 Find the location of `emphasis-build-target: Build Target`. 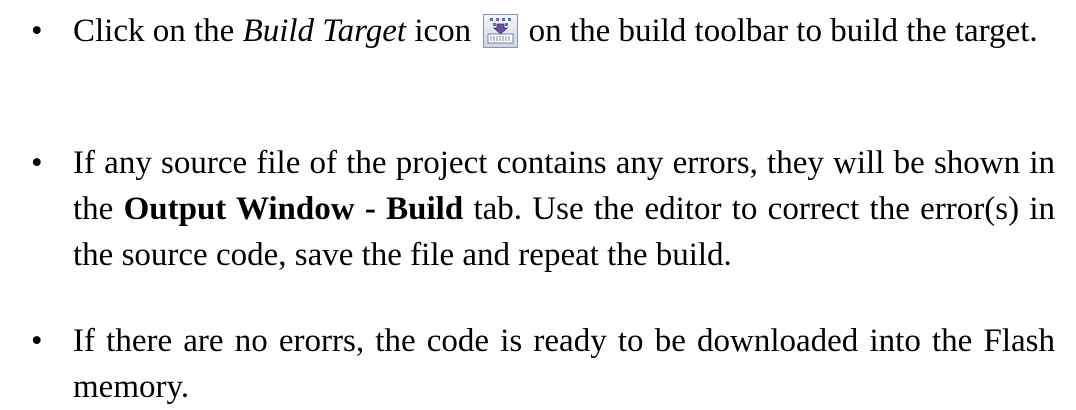

emphasis-build-target: Build Target is located at coordinates (324, 31).